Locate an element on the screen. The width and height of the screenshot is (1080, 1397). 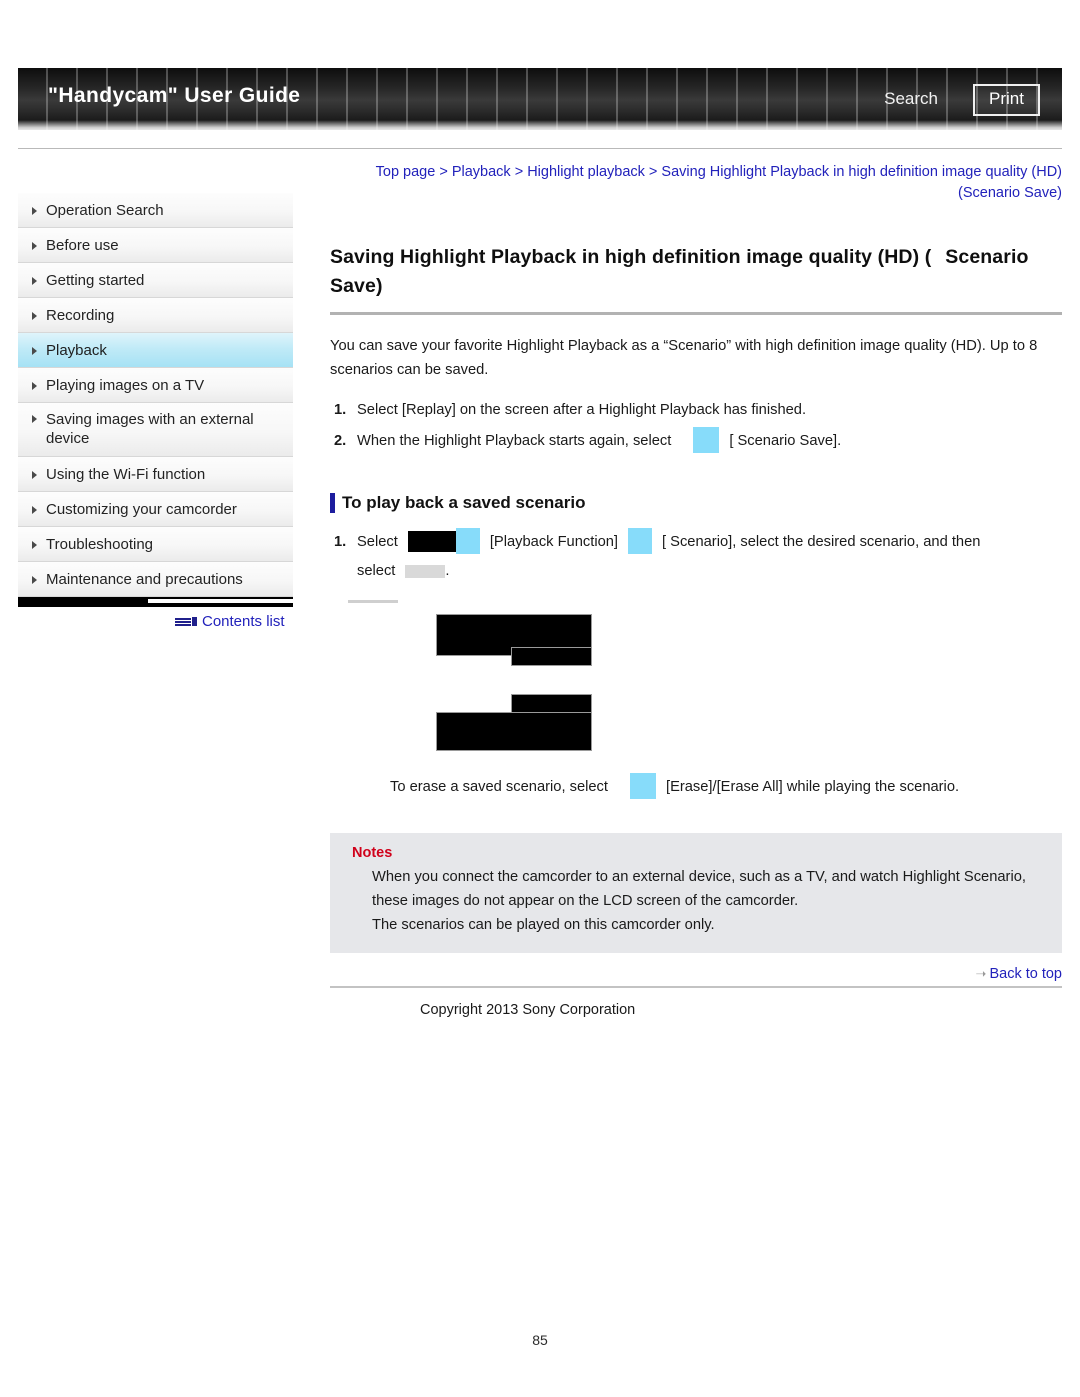
section-title-play-back-saved-scenario: To play back a saved scenario is located at coordinates (696, 503).